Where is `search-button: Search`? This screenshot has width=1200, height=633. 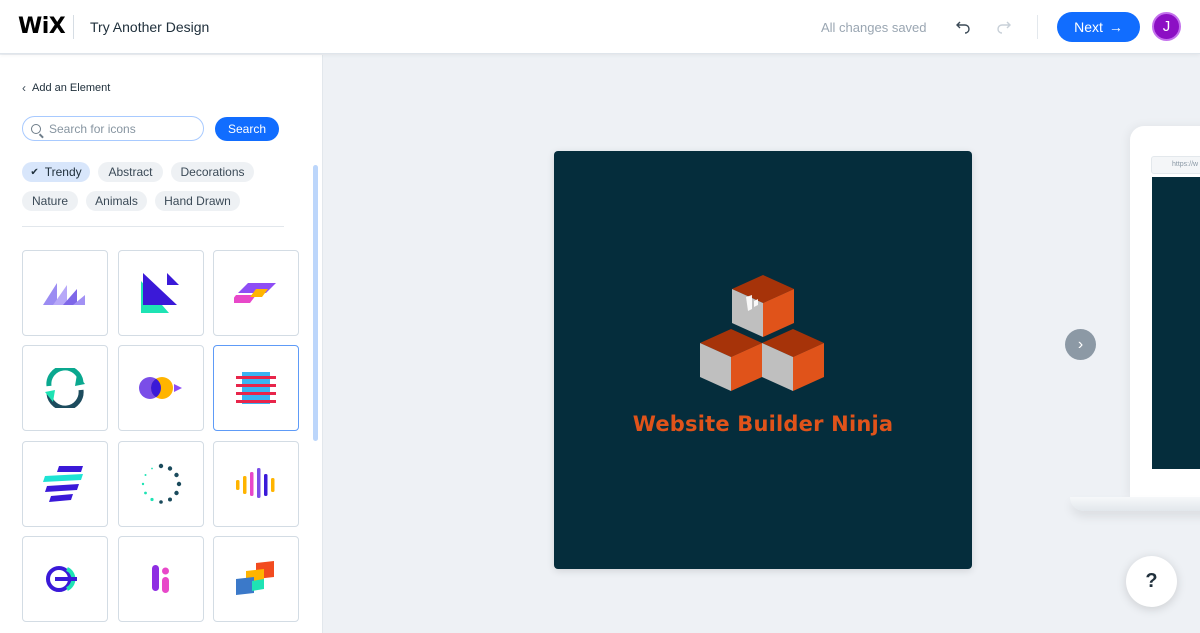 search-button: Search is located at coordinates (247, 129).